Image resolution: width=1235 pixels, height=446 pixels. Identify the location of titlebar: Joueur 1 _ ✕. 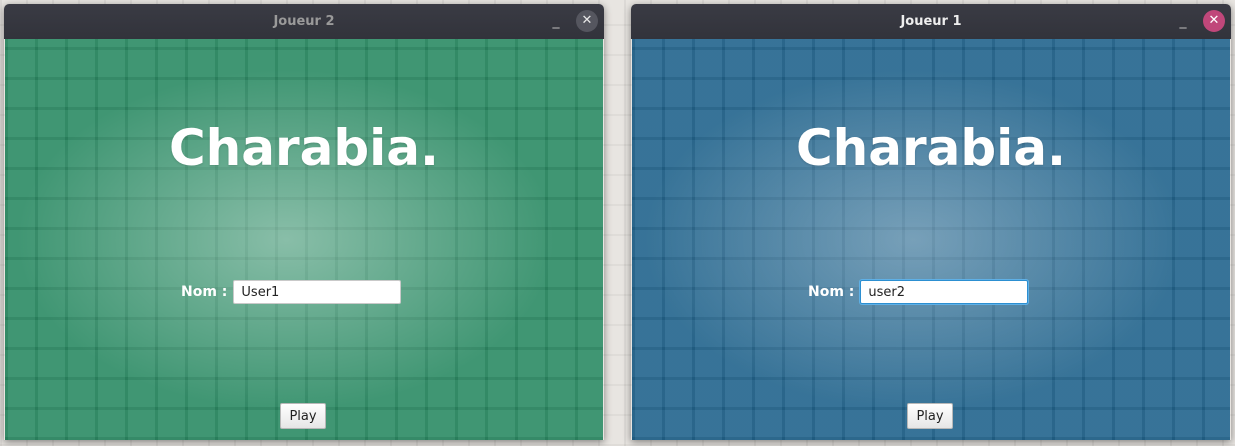
(931, 21).